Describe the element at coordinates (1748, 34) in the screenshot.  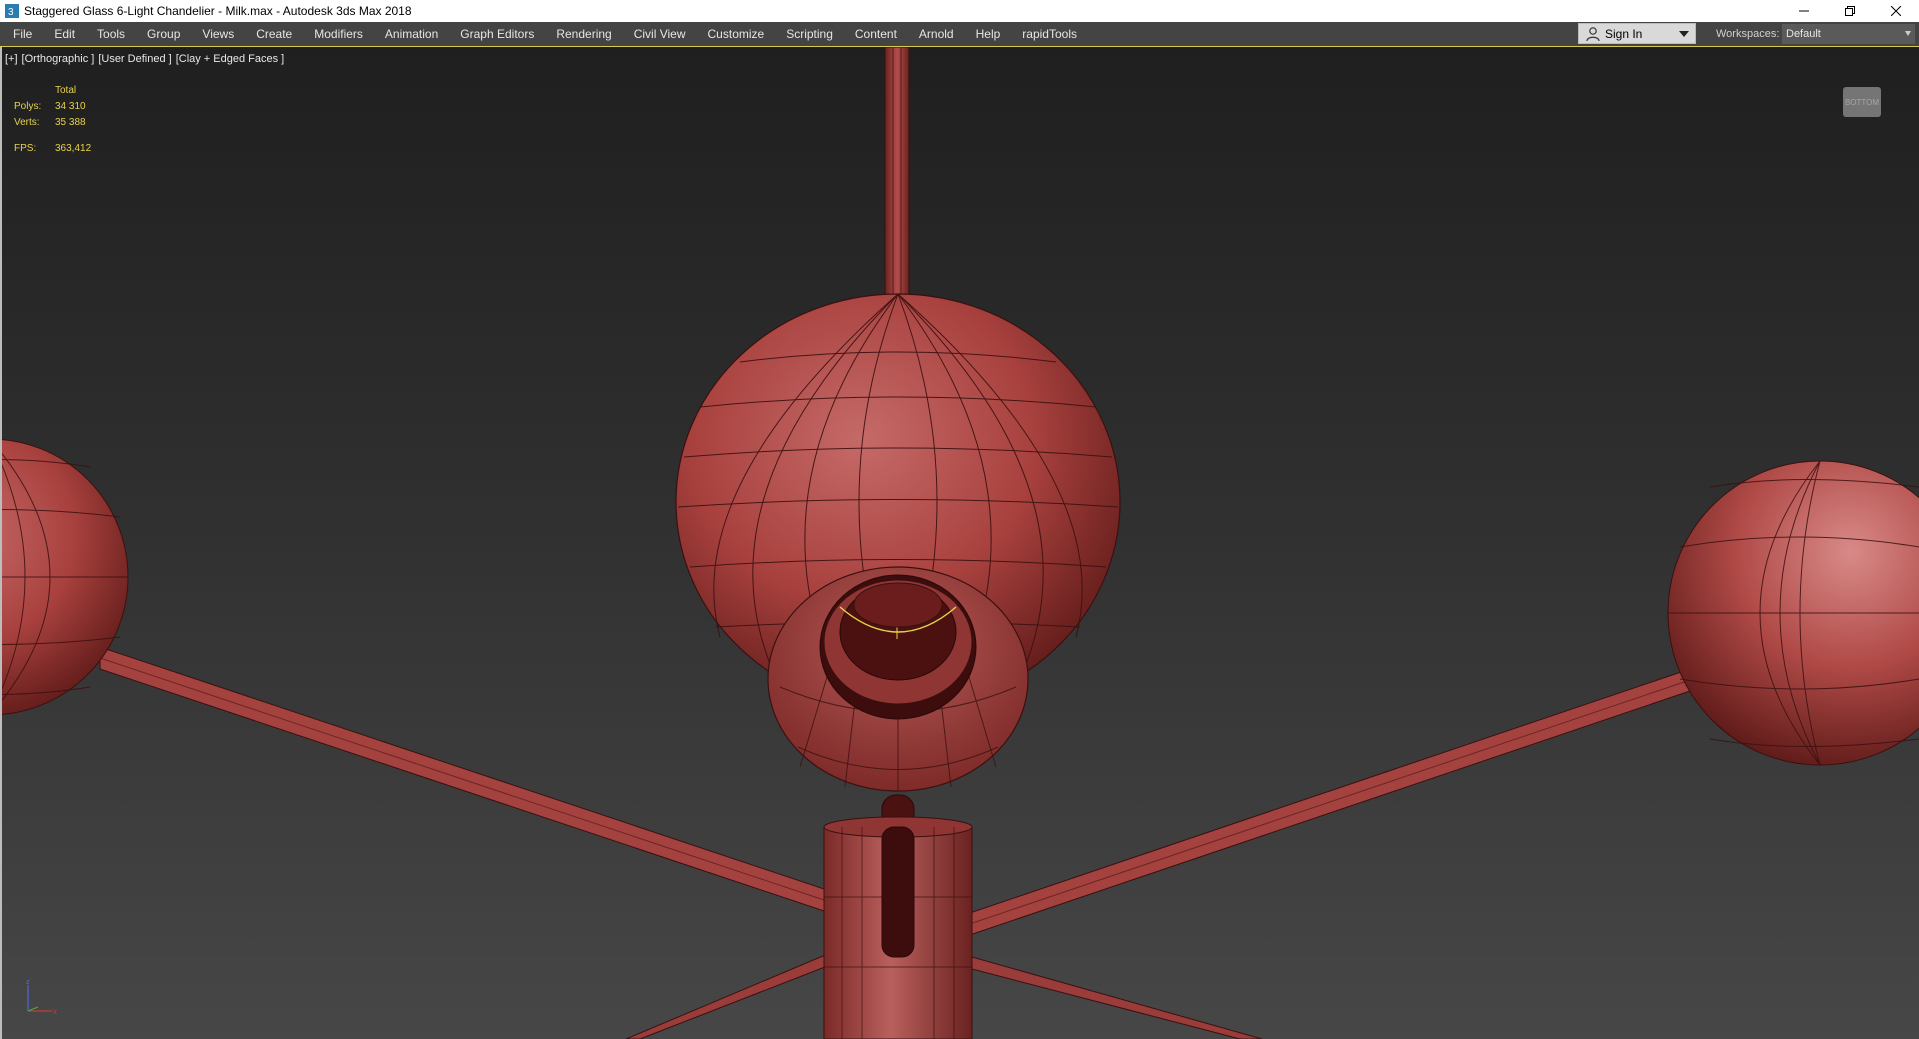
I see `workspaces-label: Workspaces:` at that location.